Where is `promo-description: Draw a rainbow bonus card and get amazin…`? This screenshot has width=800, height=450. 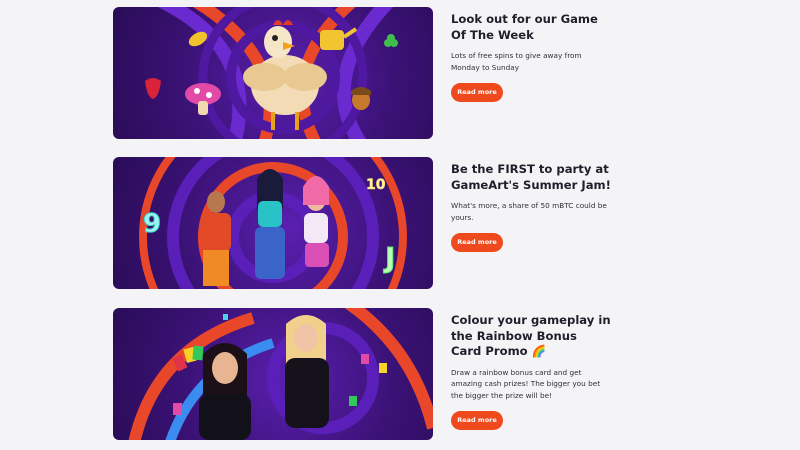 promo-description: Draw a rainbow bonus card and get amazin… is located at coordinates (526, 383).